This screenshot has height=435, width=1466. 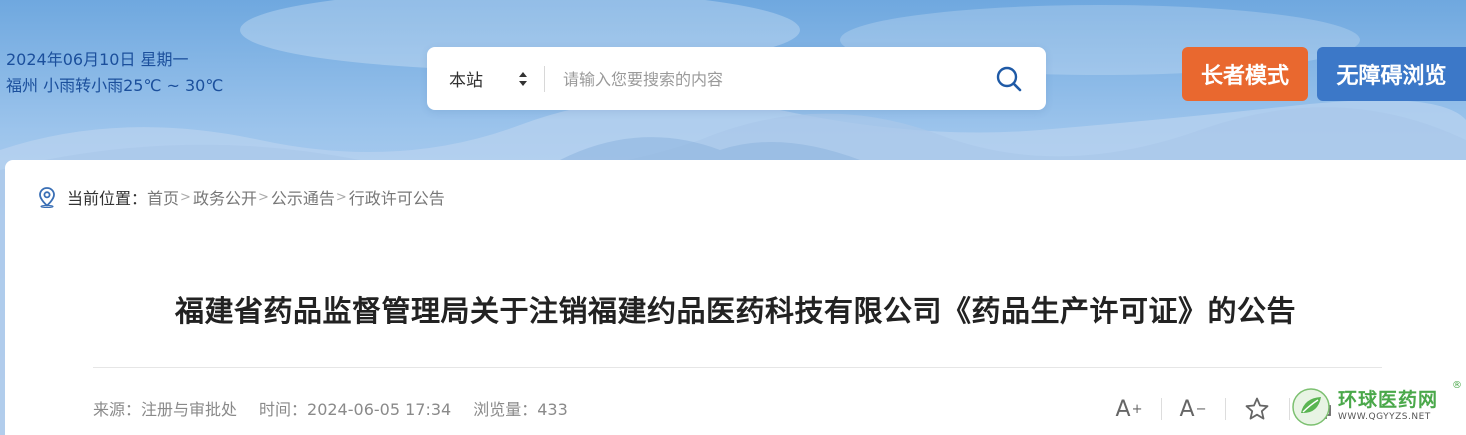 I want to click on search-scope-select: 本站, so click(x=499, y=78).